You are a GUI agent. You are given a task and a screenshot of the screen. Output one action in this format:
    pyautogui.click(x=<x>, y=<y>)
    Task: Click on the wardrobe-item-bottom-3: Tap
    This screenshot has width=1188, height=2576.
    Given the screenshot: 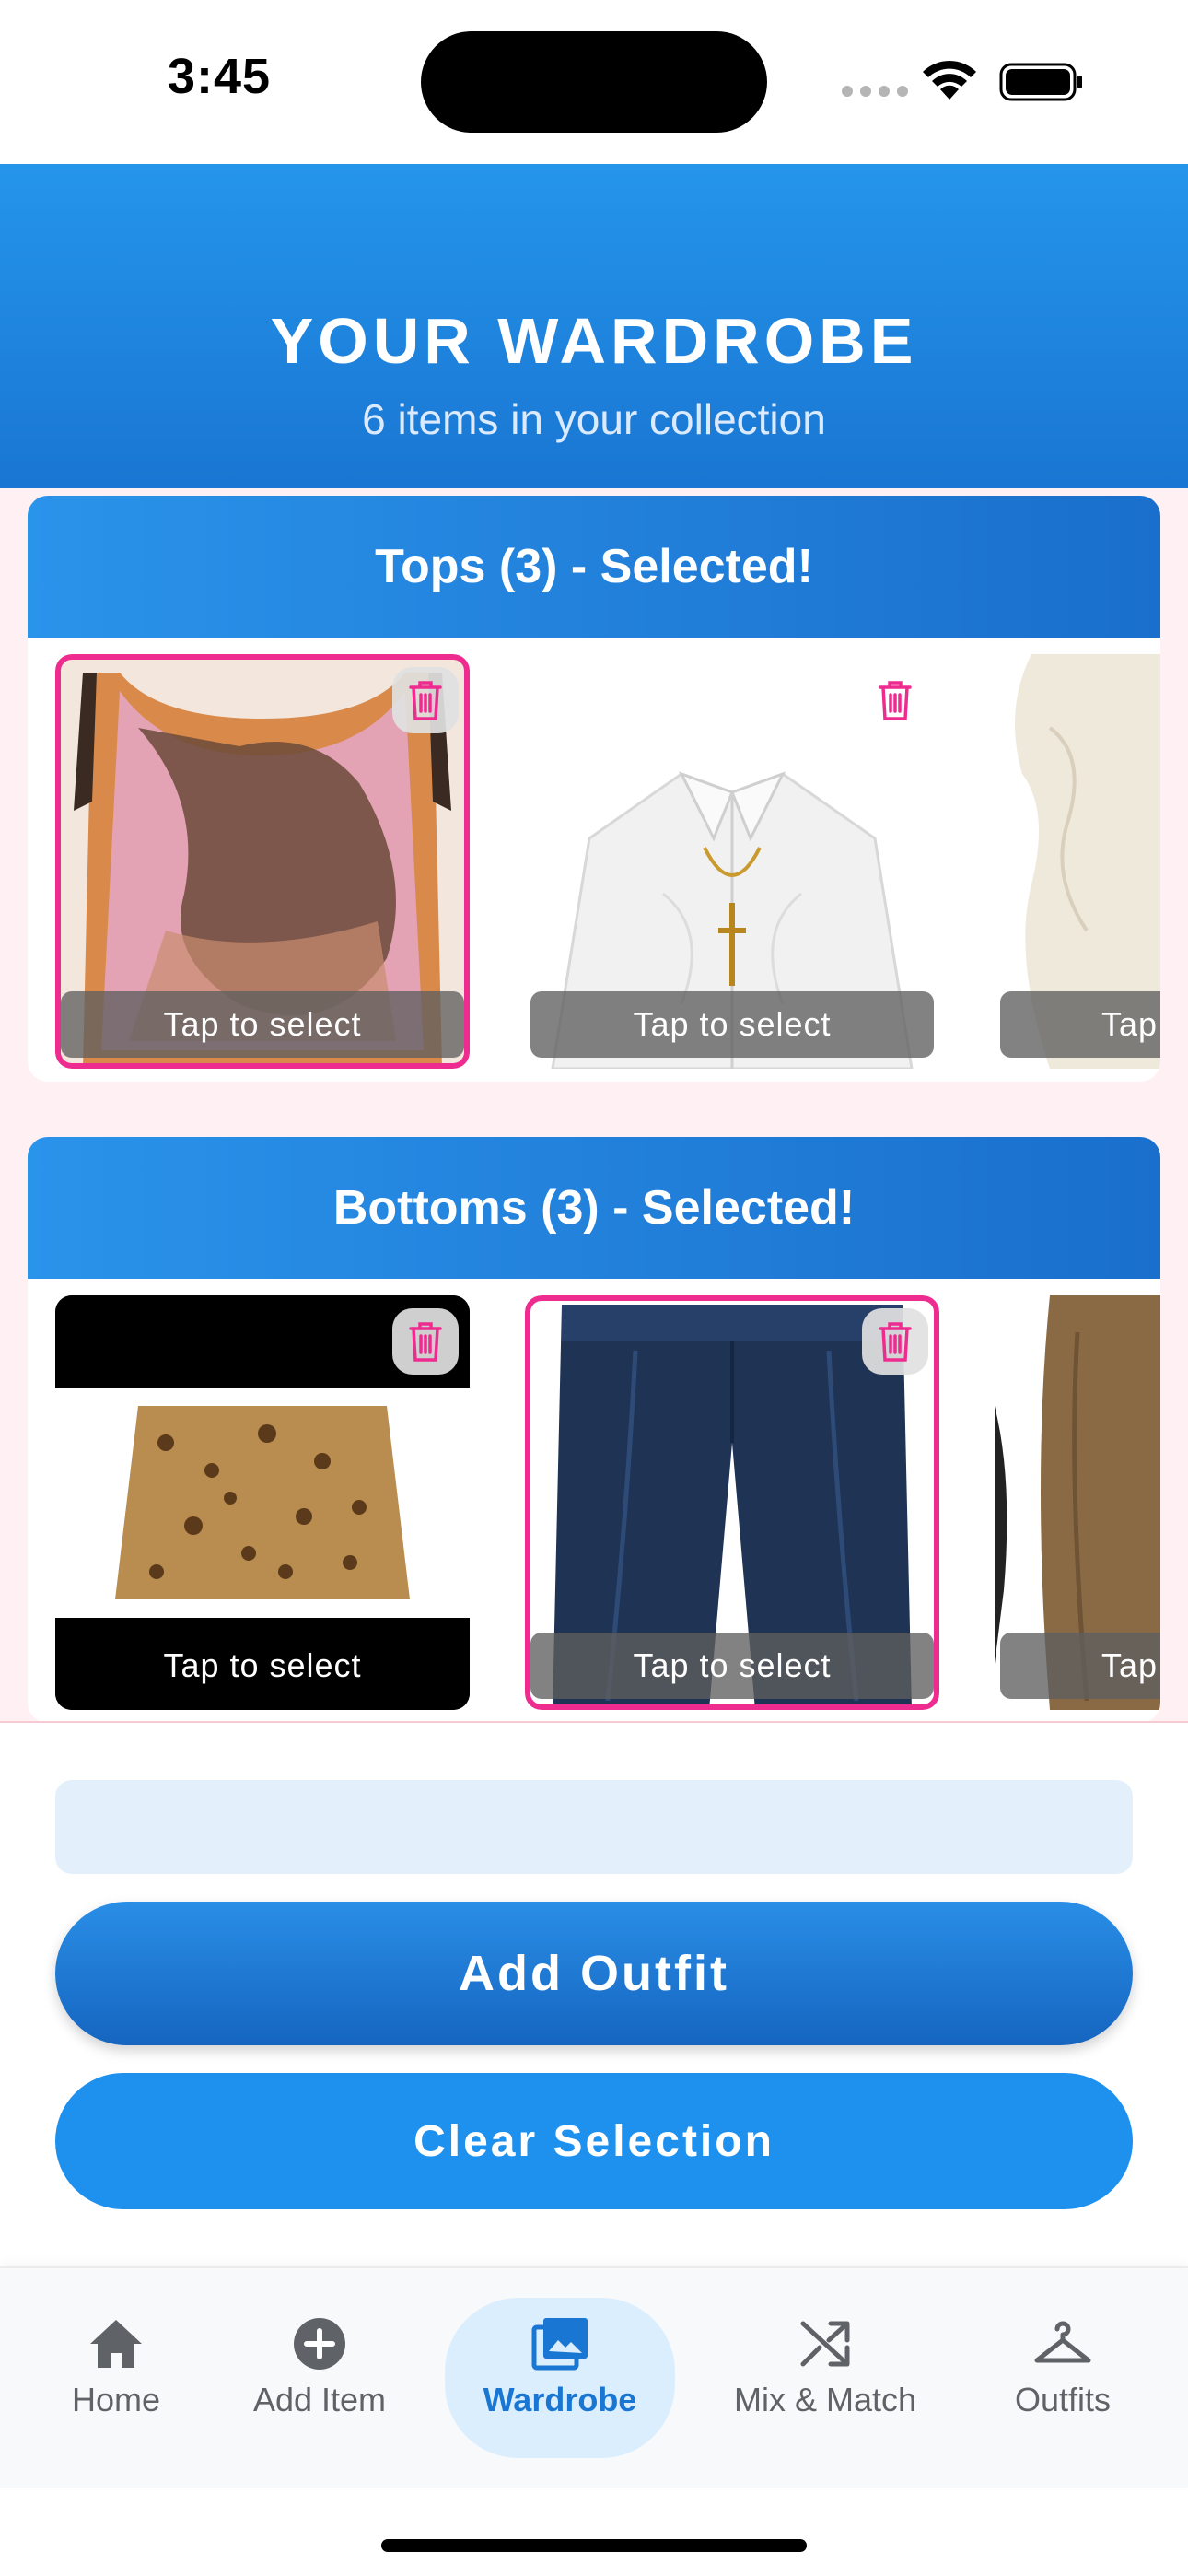 What is the action you would take?
    pyautogui.click(x=1077, y=1502)
    